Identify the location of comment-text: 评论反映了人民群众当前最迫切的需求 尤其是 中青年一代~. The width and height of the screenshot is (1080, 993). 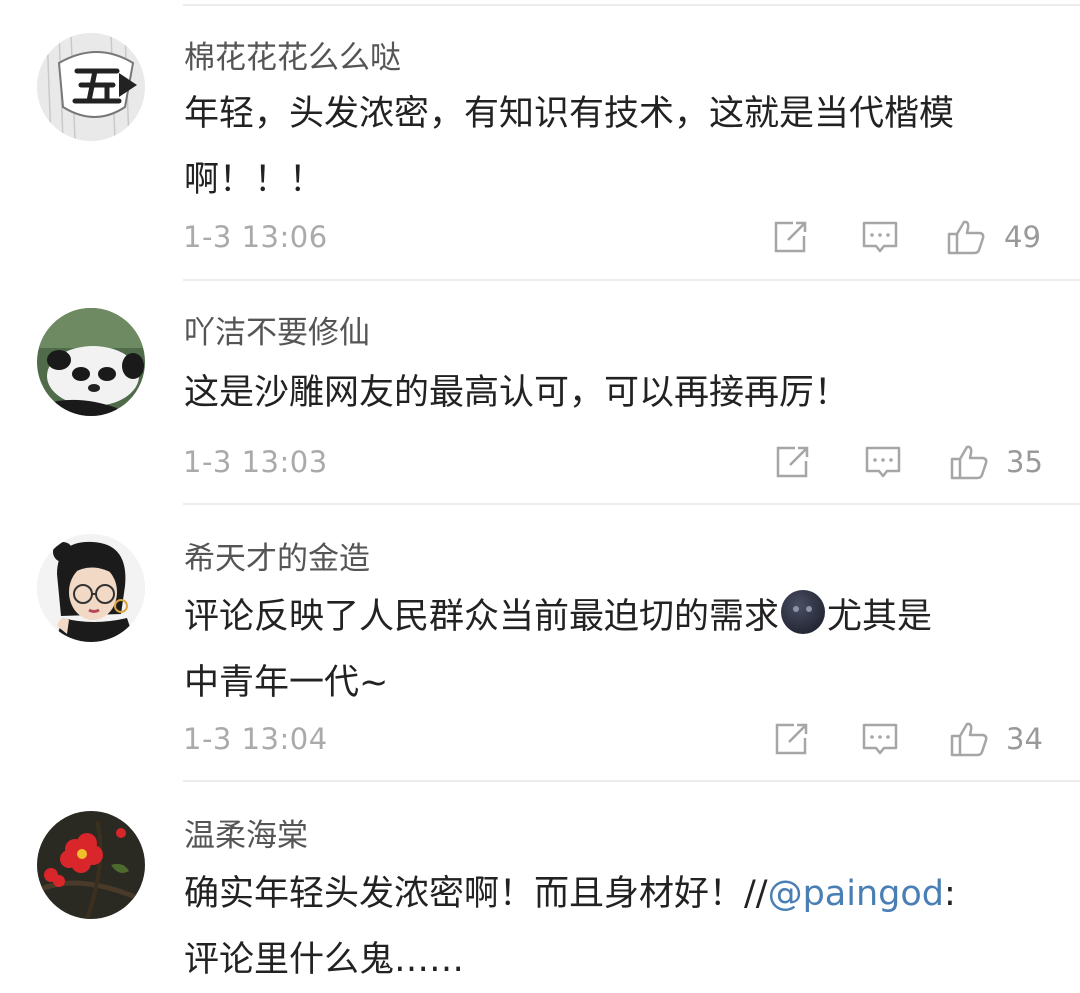
(619, 650).